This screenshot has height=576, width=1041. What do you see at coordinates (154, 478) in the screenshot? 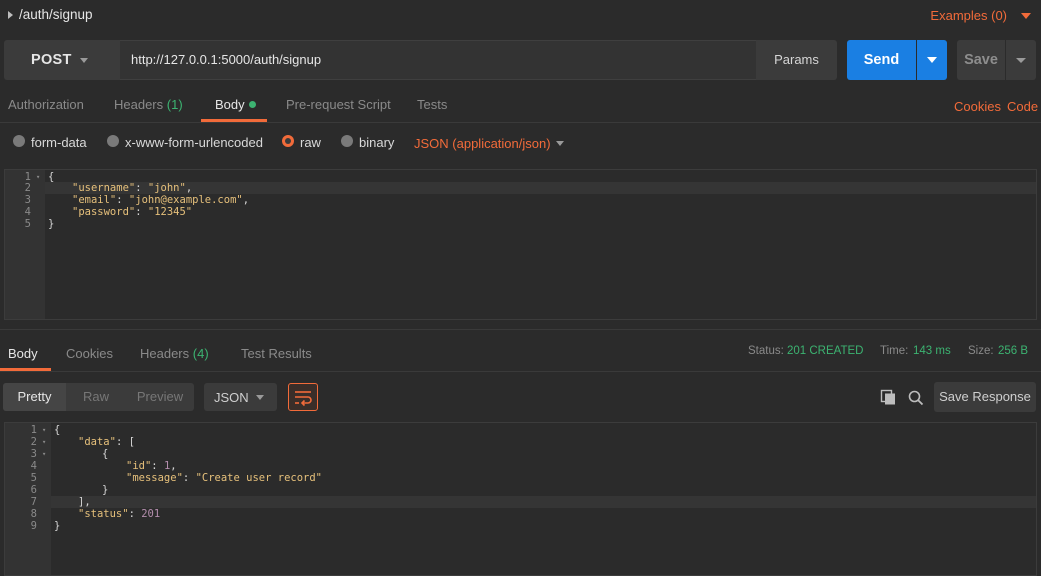
I see `json-key: "message"` at bounding box center [154, 478].